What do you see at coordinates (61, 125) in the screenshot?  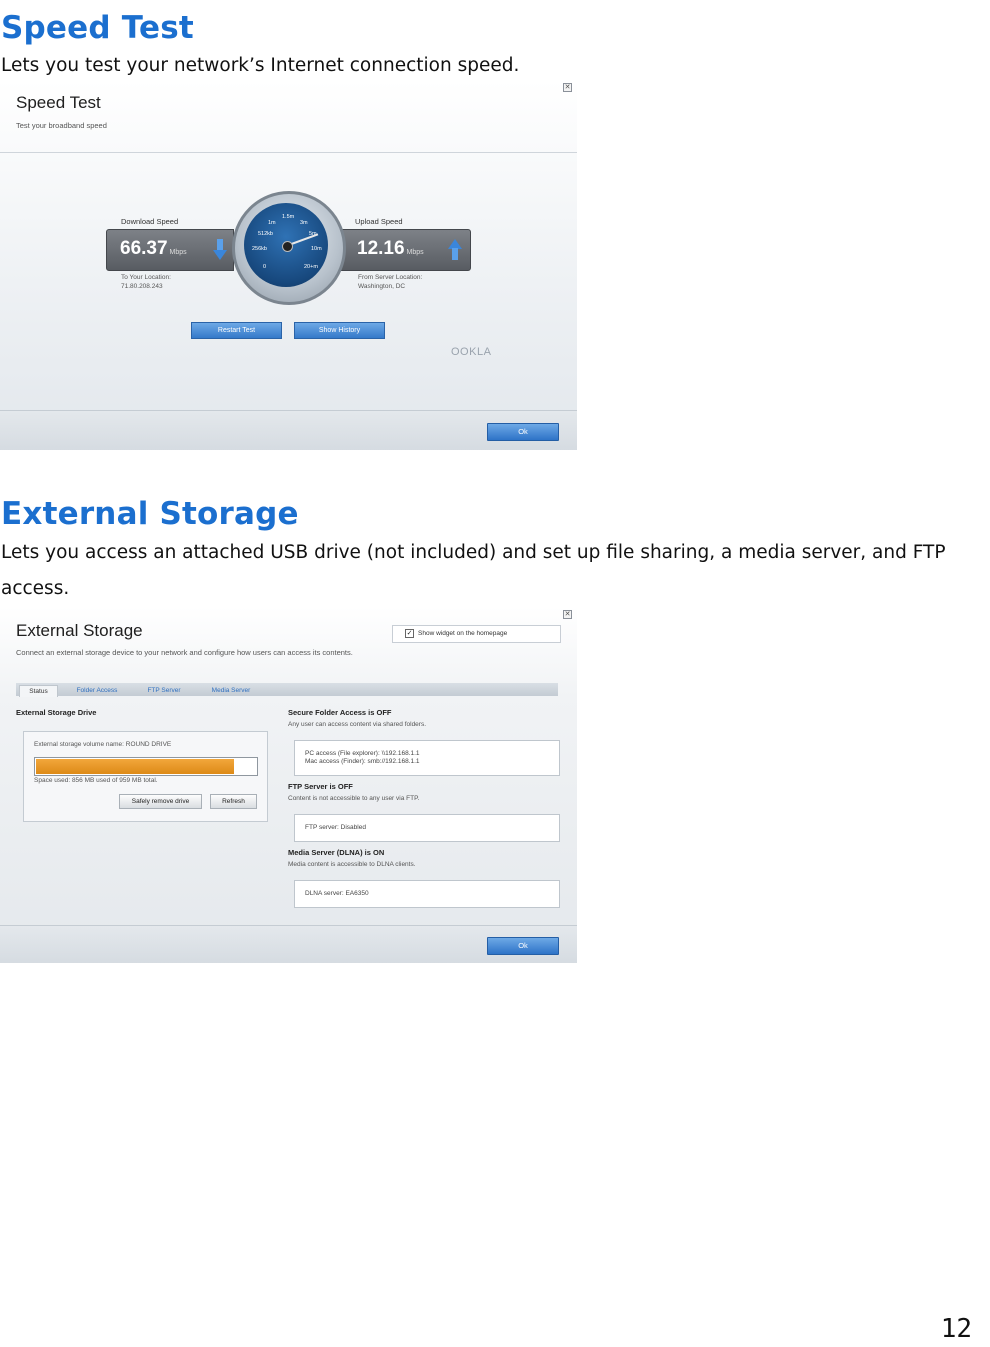 I see `panel-subtitle: Test your broadband speed` at bounding box center [61, 125].